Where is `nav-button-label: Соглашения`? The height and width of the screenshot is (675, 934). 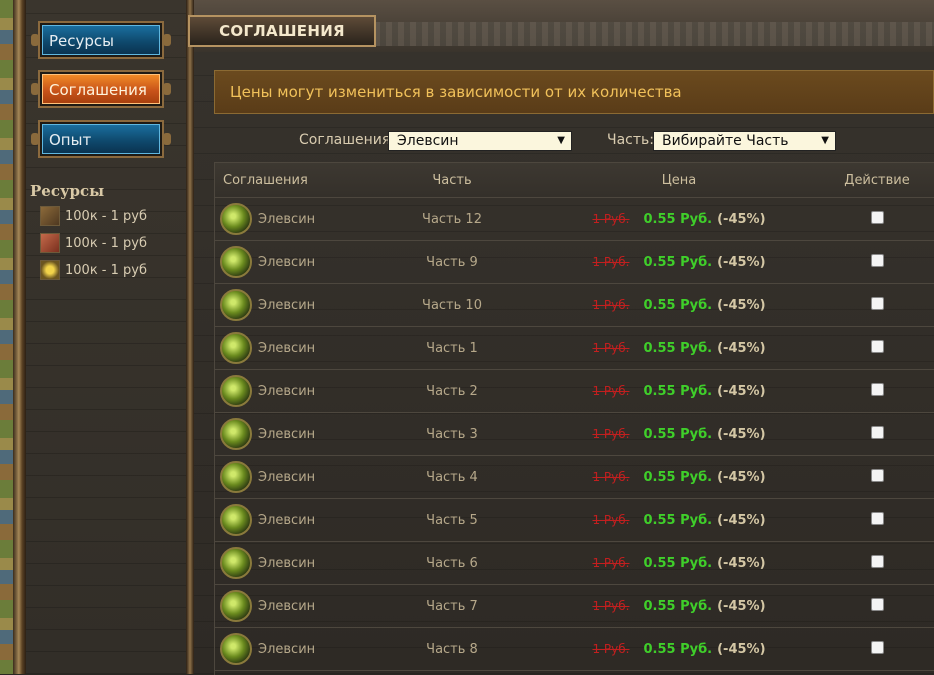 nav-button-label: Соглашения is located at coordinates (101, 89).